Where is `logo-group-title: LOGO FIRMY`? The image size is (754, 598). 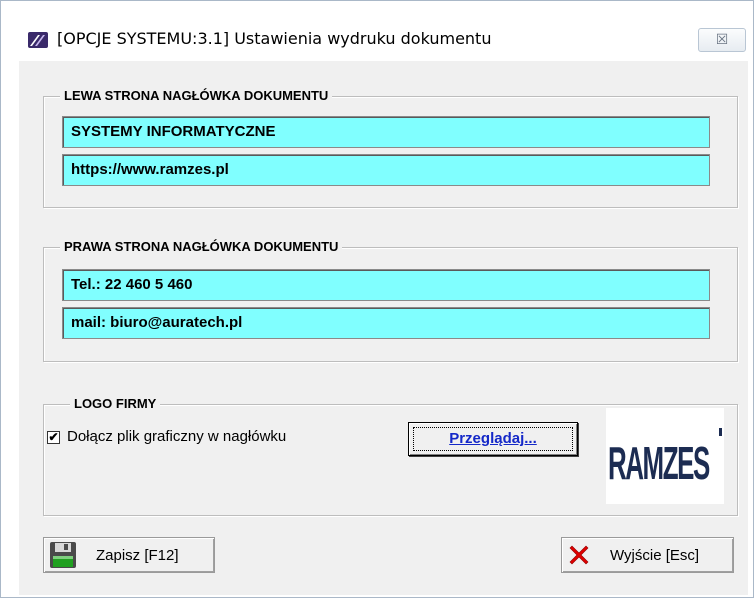
logo-group-title: LOGO FIRMY is located at coordinates (115, 403).